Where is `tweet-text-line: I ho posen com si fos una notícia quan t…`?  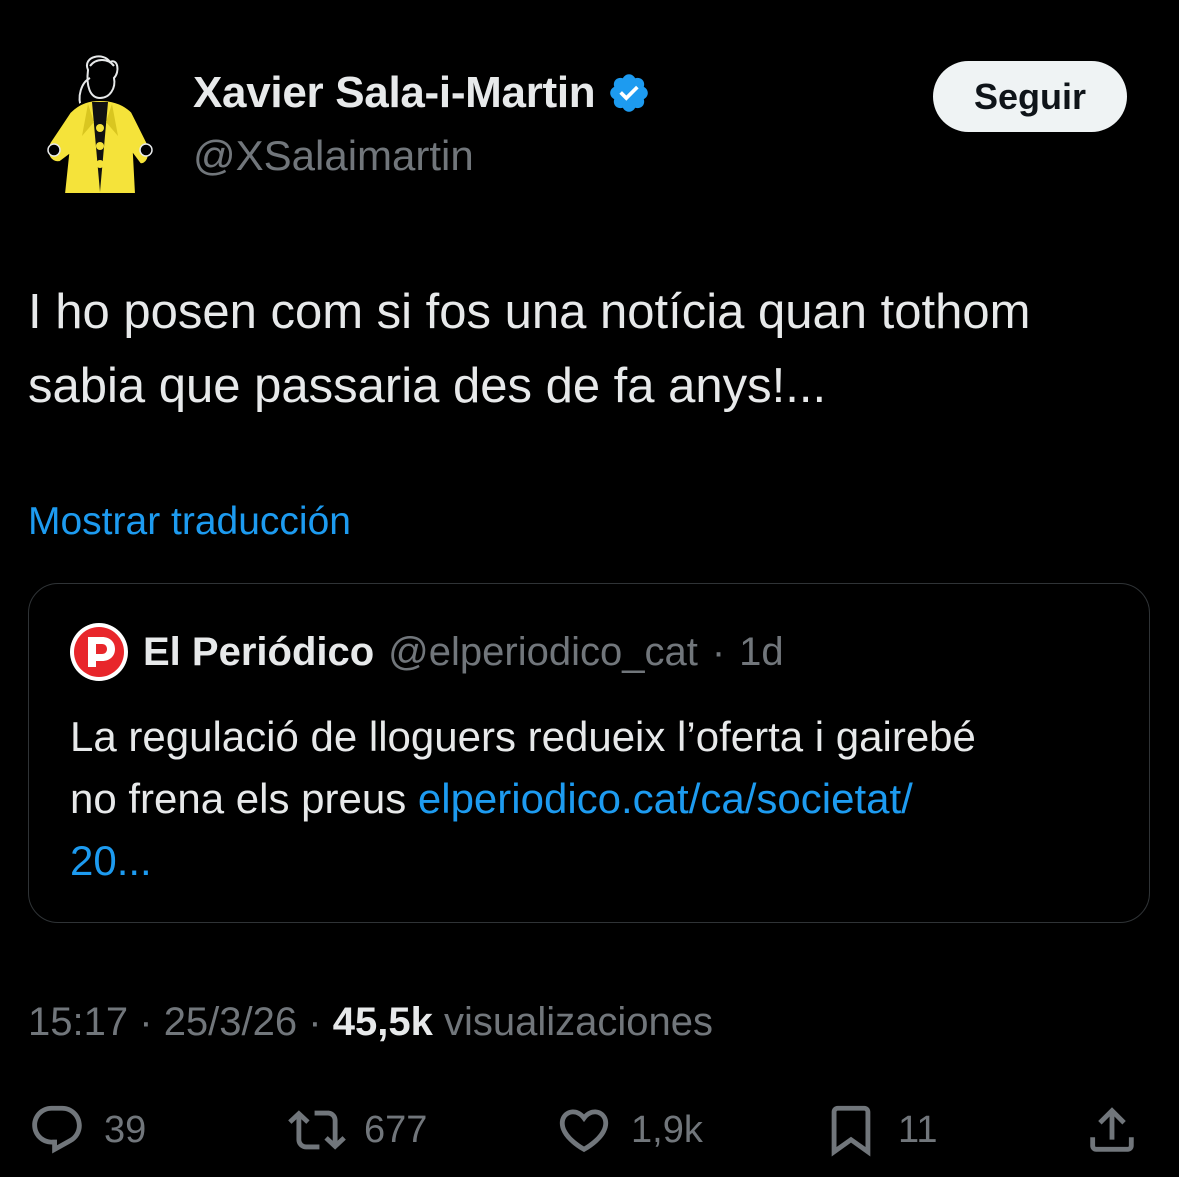 tweet-text-line: I ho posen com si fos una notícia quan t… is located at coordinates (529, 312).